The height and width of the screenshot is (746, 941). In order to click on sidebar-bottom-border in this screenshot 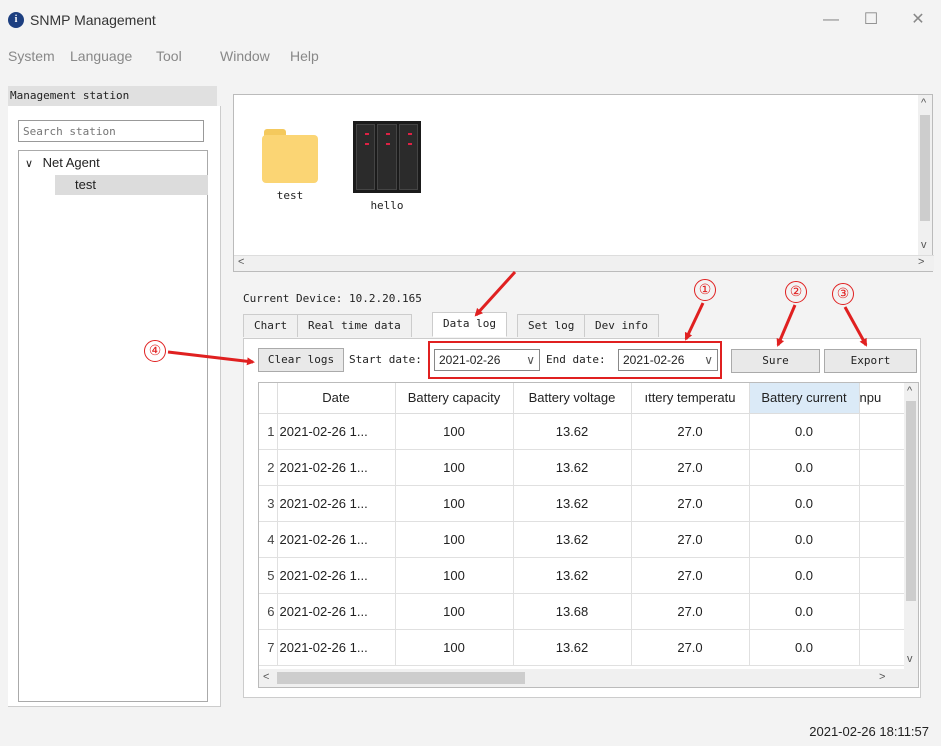, I will do `click(114, 706)`.